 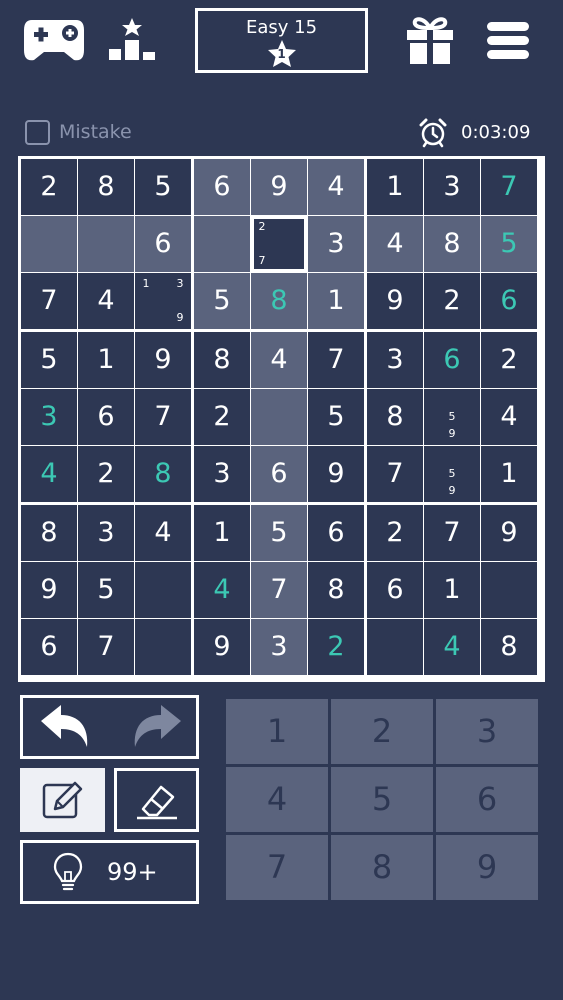 What do you see at coordinates (62, 800) in the screenshot?
I see `pencil-notes-button` at bounding box center [62, 800].